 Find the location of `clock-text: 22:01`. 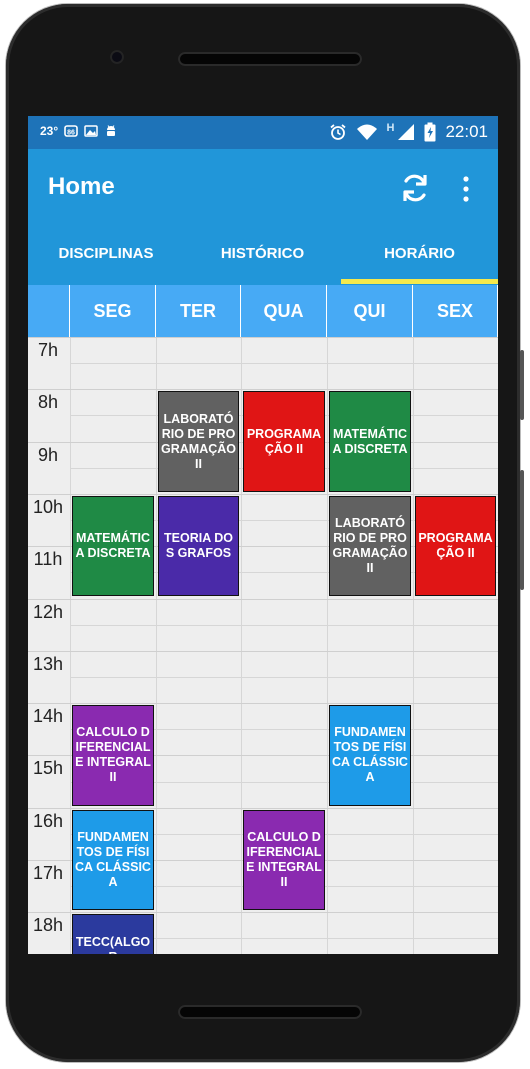

clock-text: 22:01 is located at coordinates (466, 131).